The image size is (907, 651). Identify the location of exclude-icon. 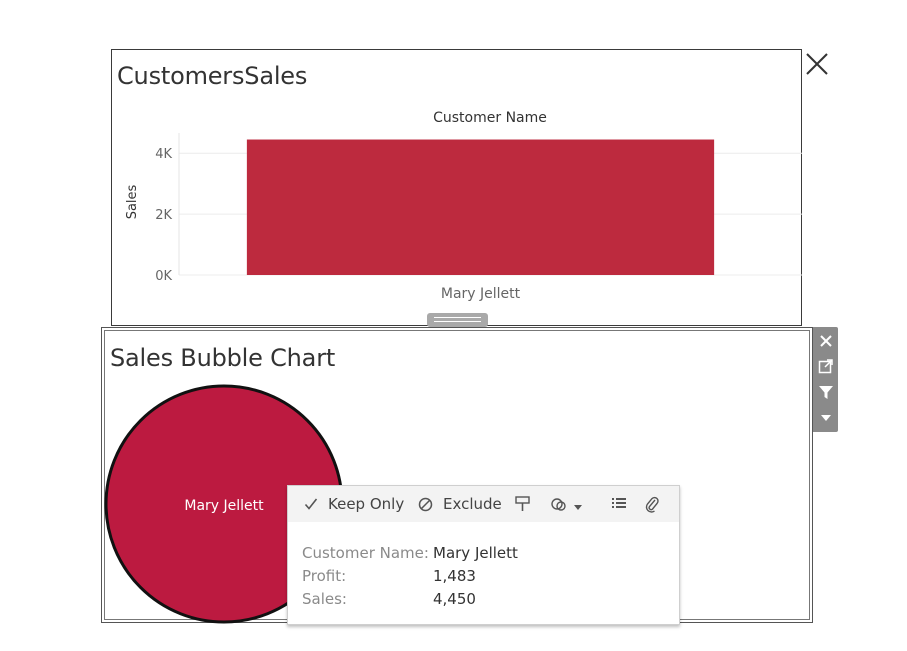
(425, 504).